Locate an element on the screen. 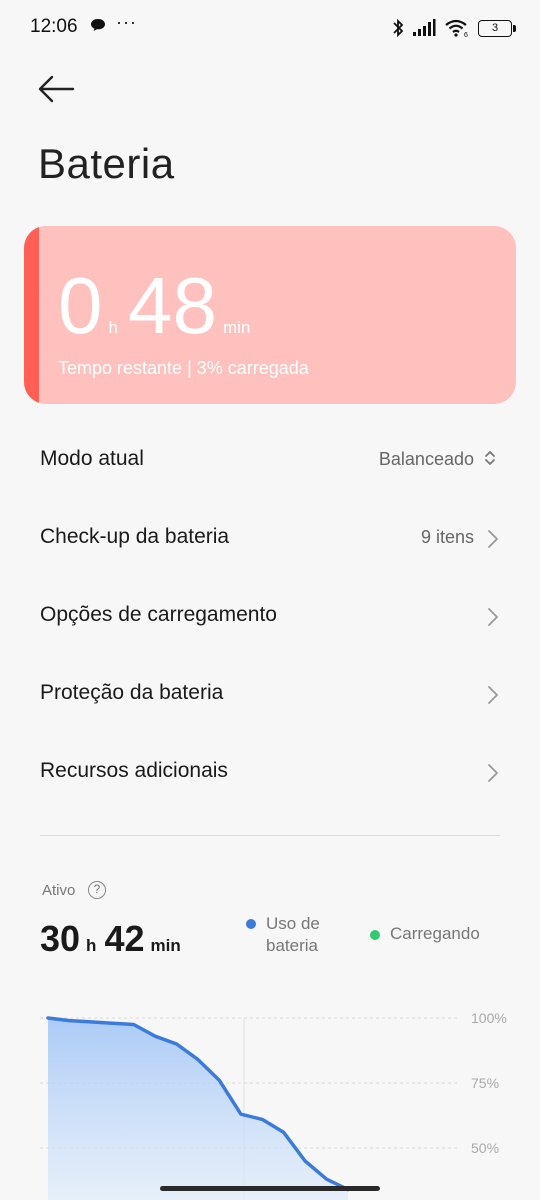 The width and height of the screenshot is (540, 1200). menu-item-label: Recursos adicionais is located at coordinates (134, 770).